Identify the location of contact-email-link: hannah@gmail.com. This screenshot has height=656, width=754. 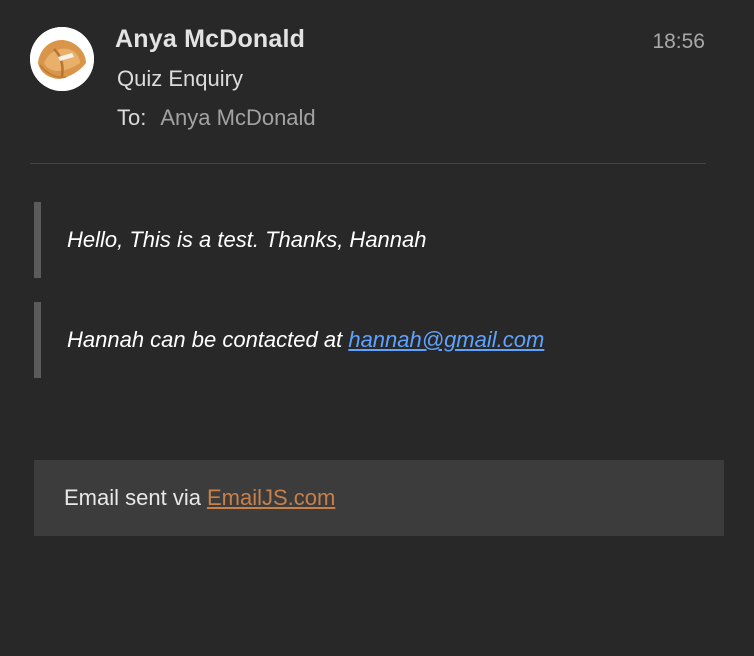
(446, 339).